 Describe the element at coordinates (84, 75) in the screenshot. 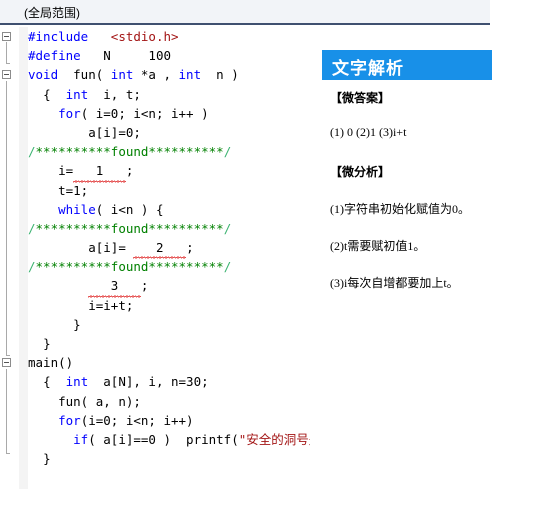

I see `code-token: fun(` at that location.